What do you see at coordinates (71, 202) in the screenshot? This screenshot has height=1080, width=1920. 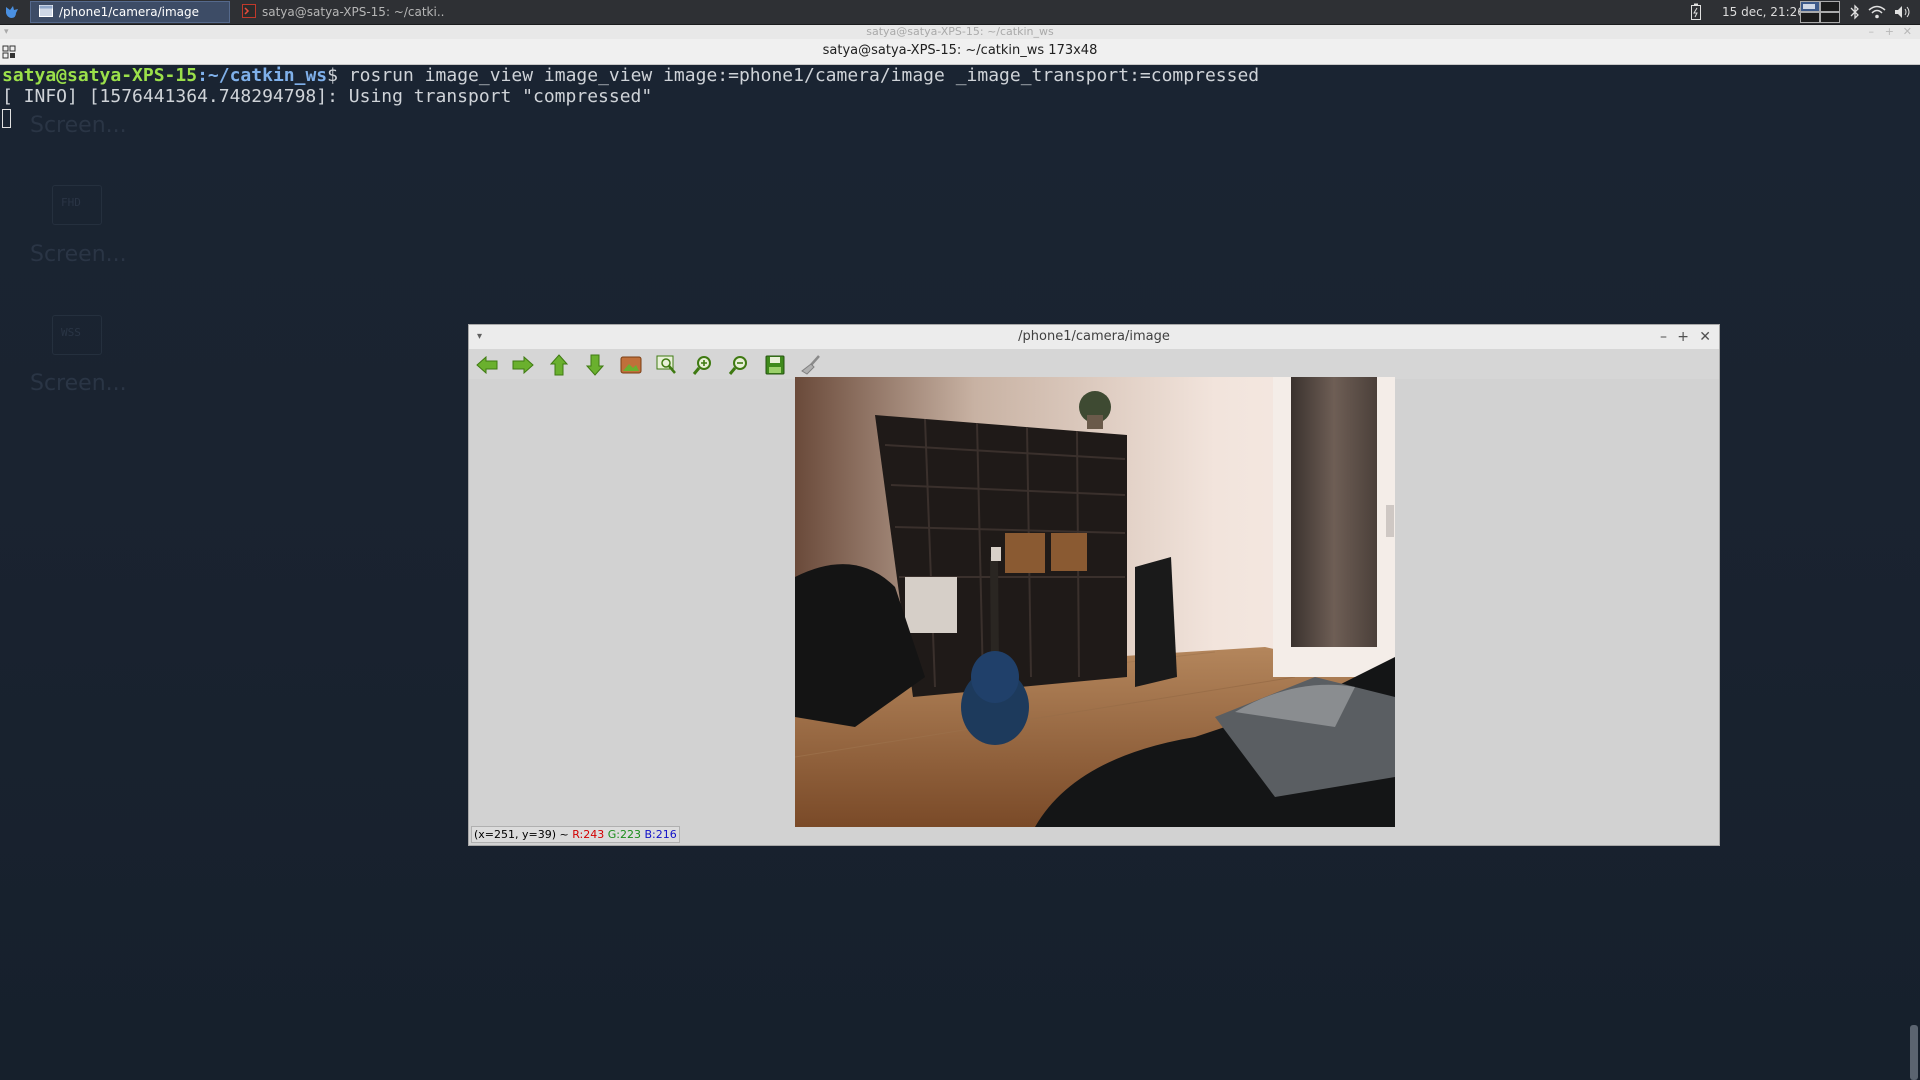 I see `ghost-box-label: FHD` at bounding box center [71, 202].